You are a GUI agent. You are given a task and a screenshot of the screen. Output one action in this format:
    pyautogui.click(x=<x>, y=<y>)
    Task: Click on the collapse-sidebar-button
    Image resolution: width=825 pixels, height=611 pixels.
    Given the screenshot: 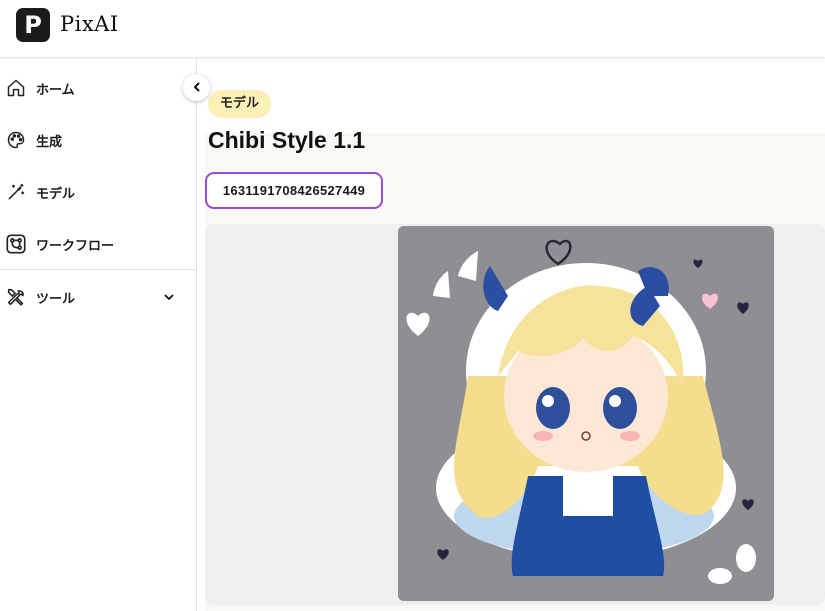 What is the action you would take?
    pyautogui.click(x=196, y=87)
    